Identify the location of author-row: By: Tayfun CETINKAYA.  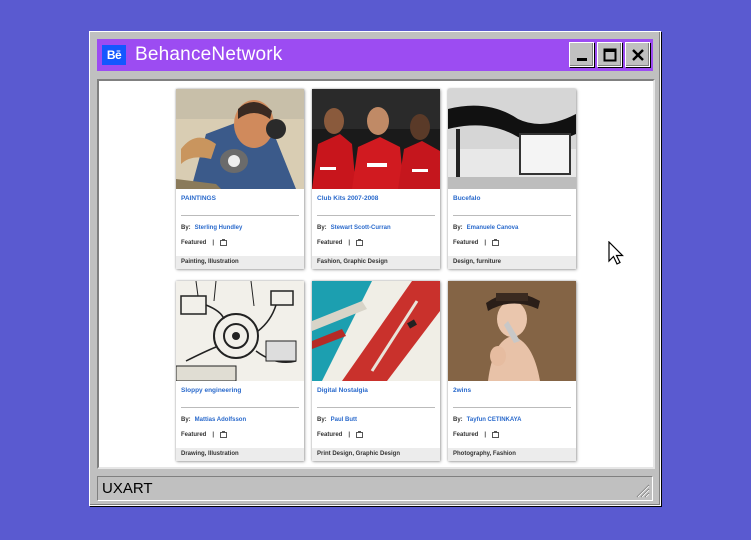
(487, 420).